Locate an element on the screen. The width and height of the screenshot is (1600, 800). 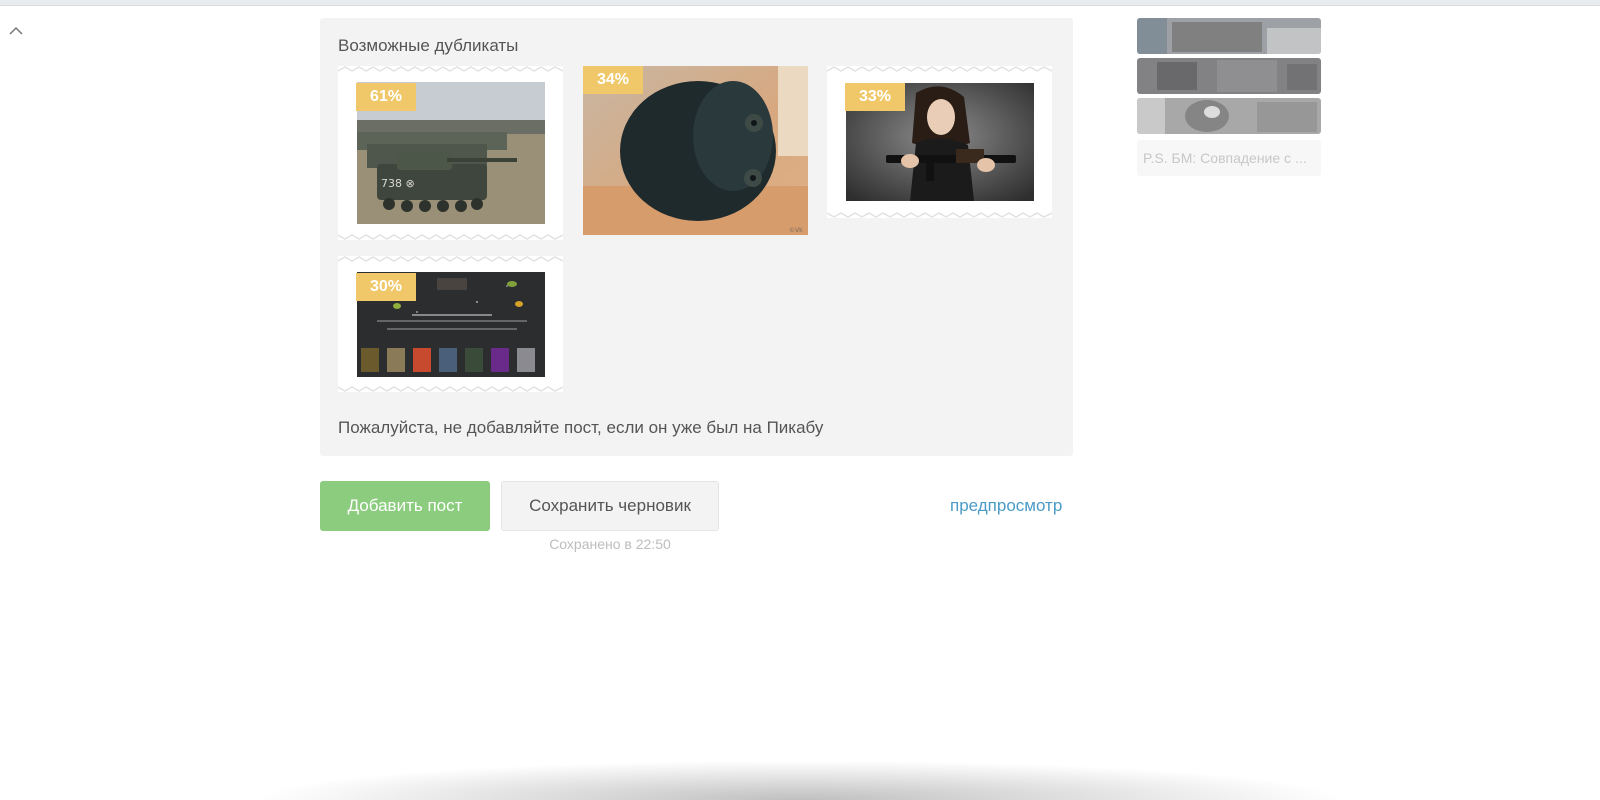
svg-text: ©Vk is located at coordinates (796, 230).